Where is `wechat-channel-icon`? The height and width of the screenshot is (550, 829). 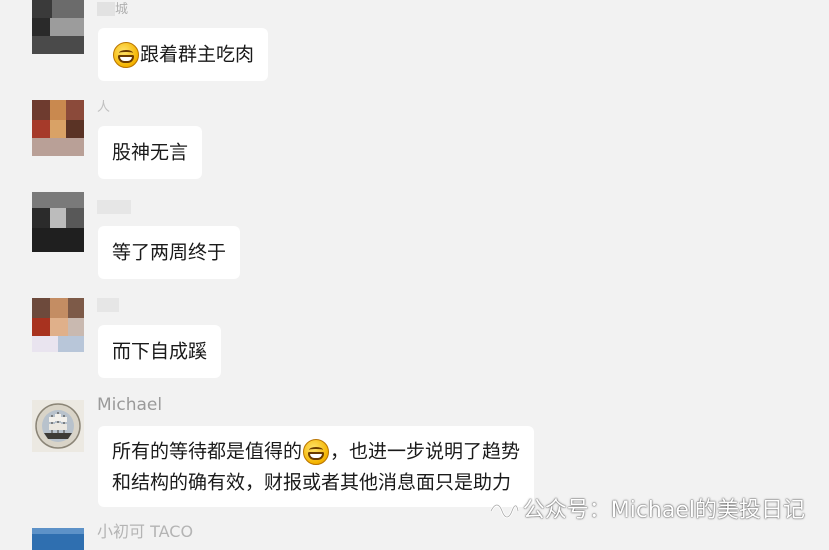
wechat-channel-icon is located at coordinates (504, 511).